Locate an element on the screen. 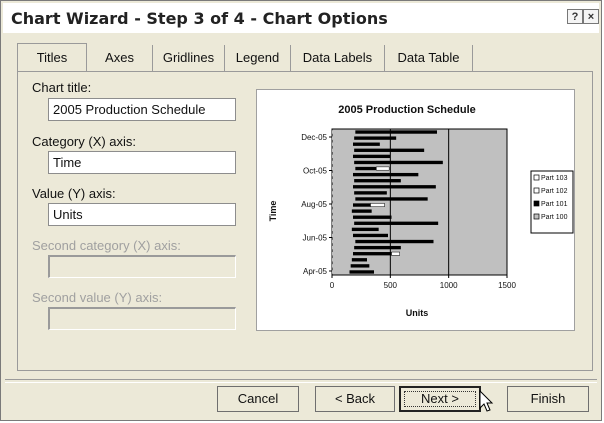 This screenshot has height=423, width=604. help-button: ? is located at coordinates (575, 16).